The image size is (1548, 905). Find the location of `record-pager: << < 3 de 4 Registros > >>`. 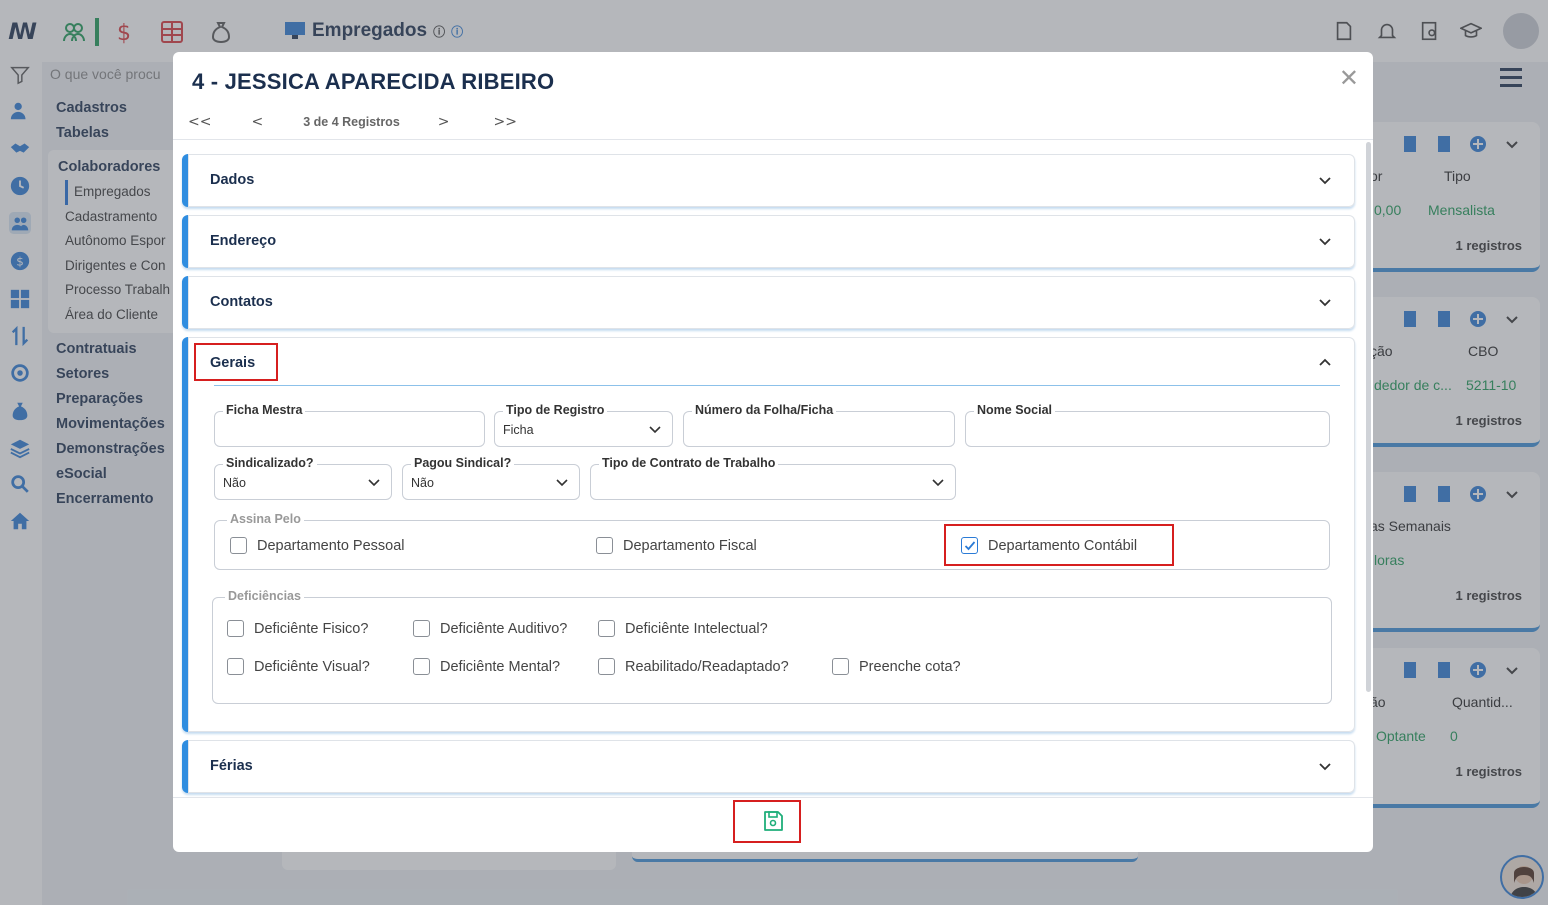

record-pager: << < 3 de 4 Registros > >> is located at coordinates (352, 122).